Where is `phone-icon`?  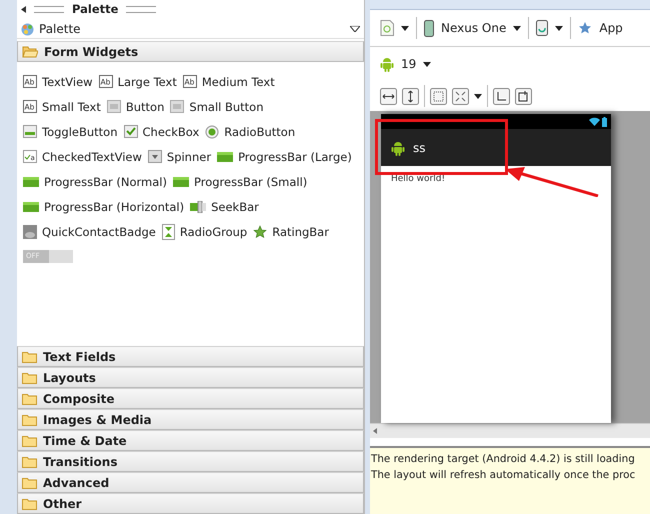
phone-icon is located at coordinates (429, 28).